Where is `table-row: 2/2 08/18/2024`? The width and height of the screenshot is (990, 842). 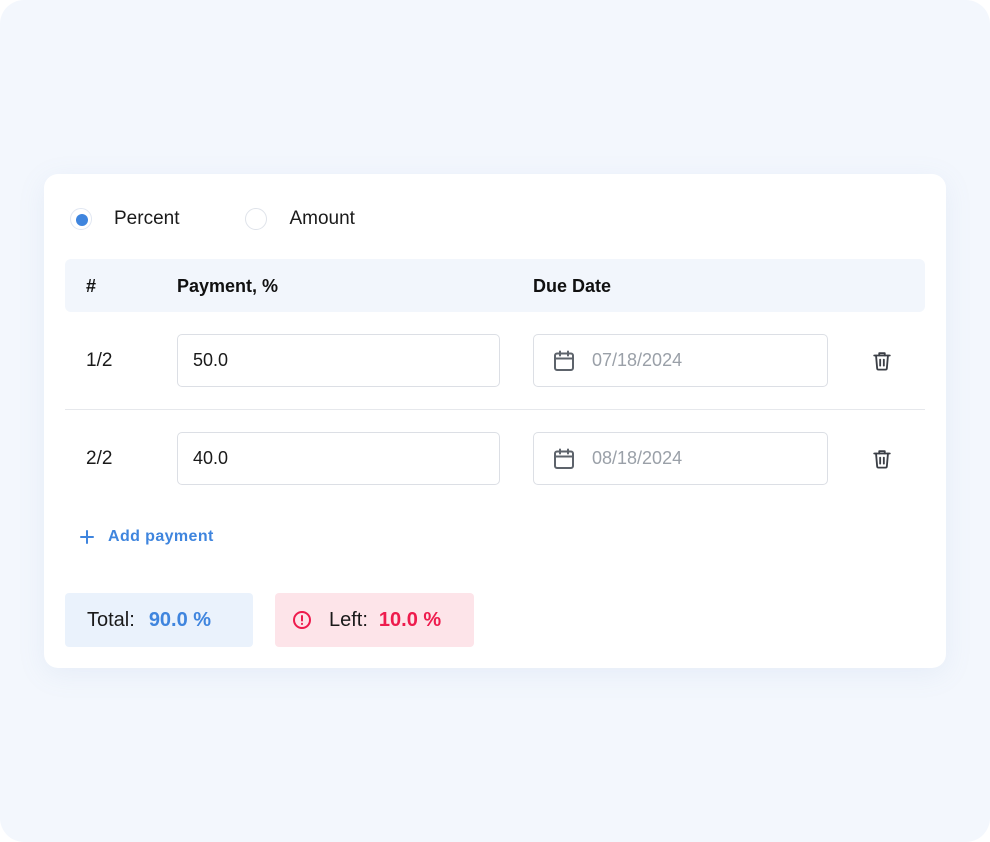
table-row: 2/2 08/18/2024 is located at coordinates (495, 459).